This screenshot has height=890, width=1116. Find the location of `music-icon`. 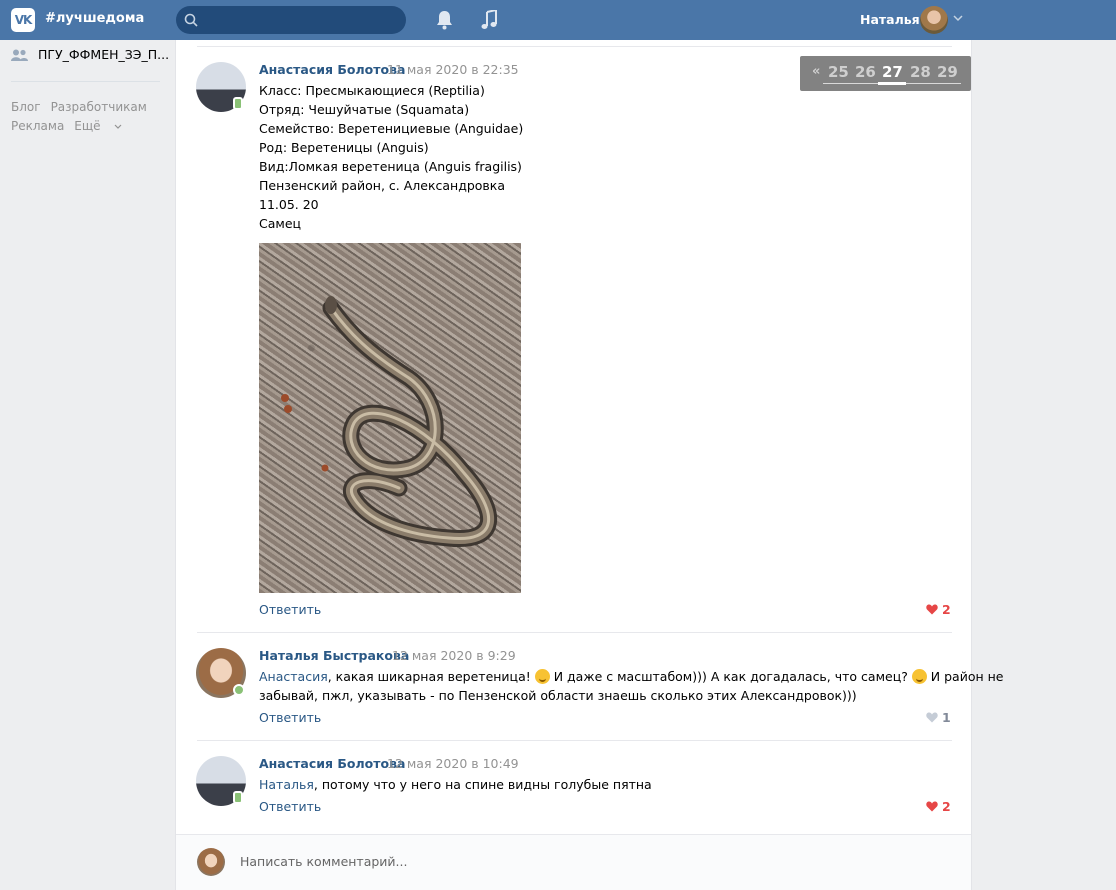

music-icon is located at coordinates (489, 20).